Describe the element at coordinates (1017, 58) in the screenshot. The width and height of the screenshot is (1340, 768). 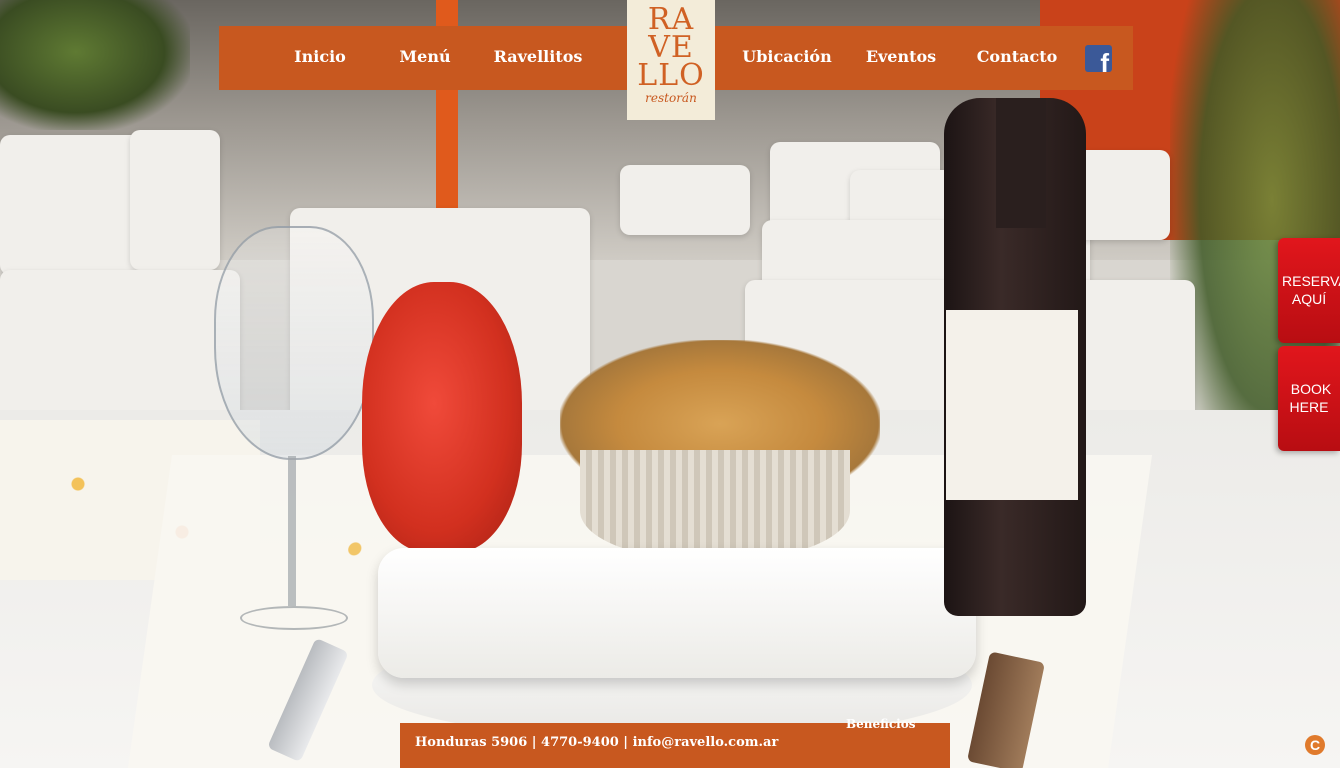
I see `nav-link-contacto: Contacto` at that location.